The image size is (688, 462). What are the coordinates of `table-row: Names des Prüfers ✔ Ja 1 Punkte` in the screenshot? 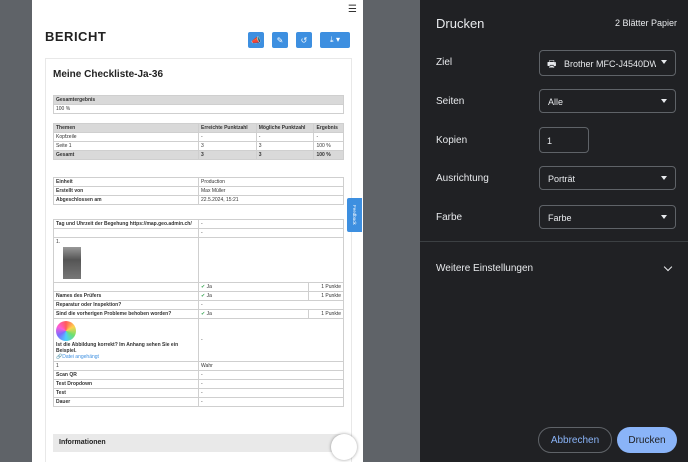 It's located at (198, 296).